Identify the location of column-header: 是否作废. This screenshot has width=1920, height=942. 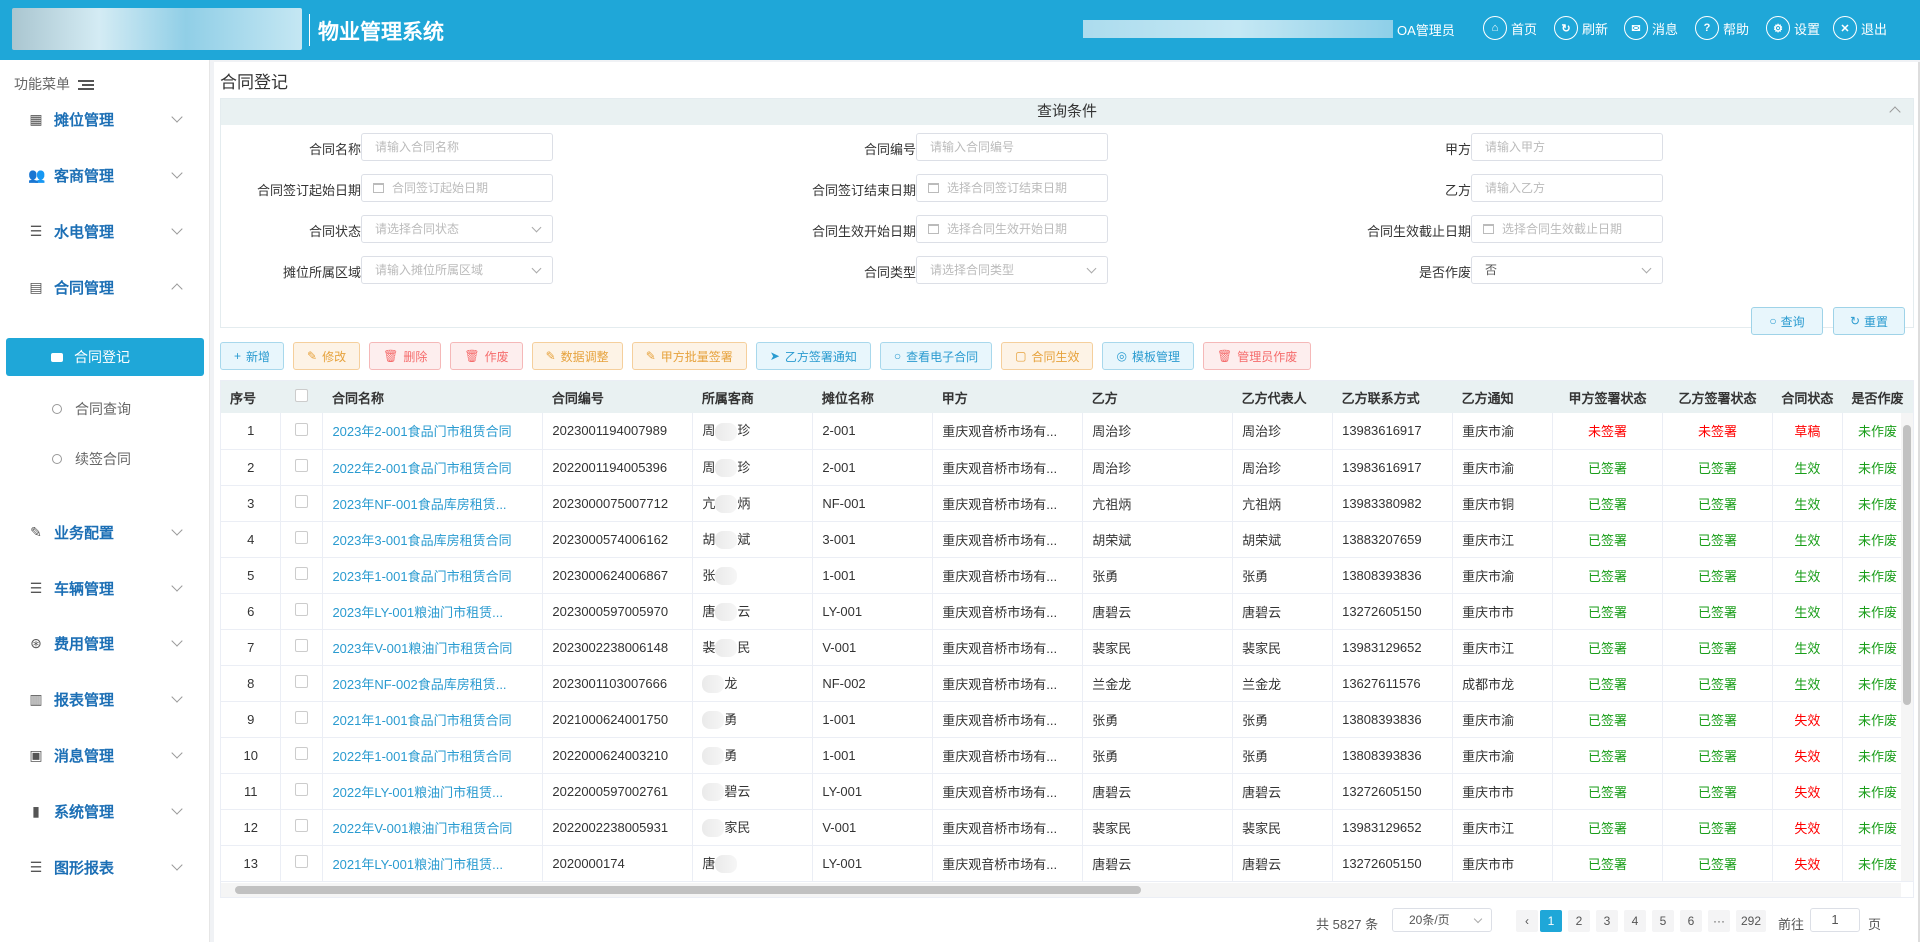
(1877, 397).